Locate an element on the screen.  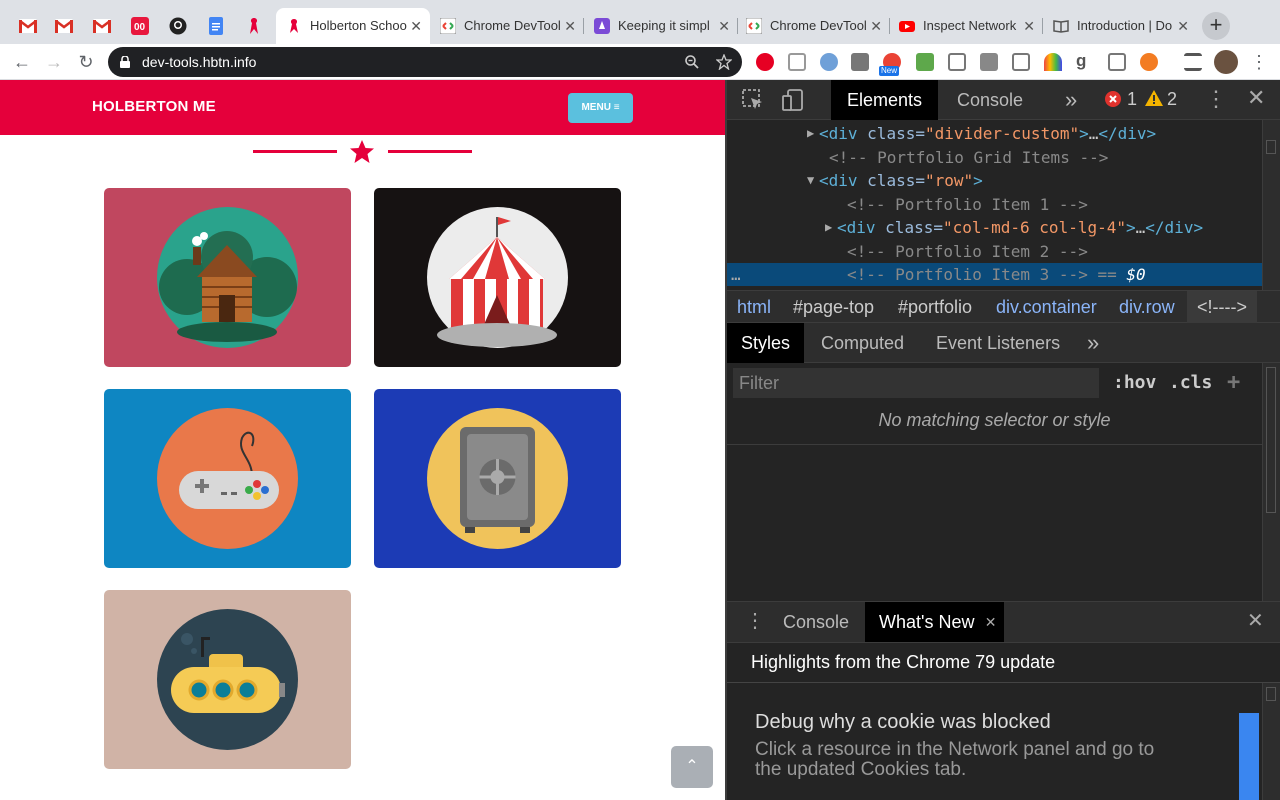
drawer-tab-whats-new: What's New ✕ is located at coordinates (935, 622).